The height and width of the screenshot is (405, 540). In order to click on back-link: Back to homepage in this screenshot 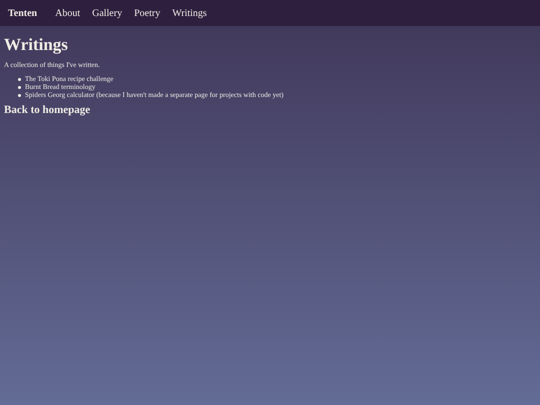, I will do `click(270, 110)`.